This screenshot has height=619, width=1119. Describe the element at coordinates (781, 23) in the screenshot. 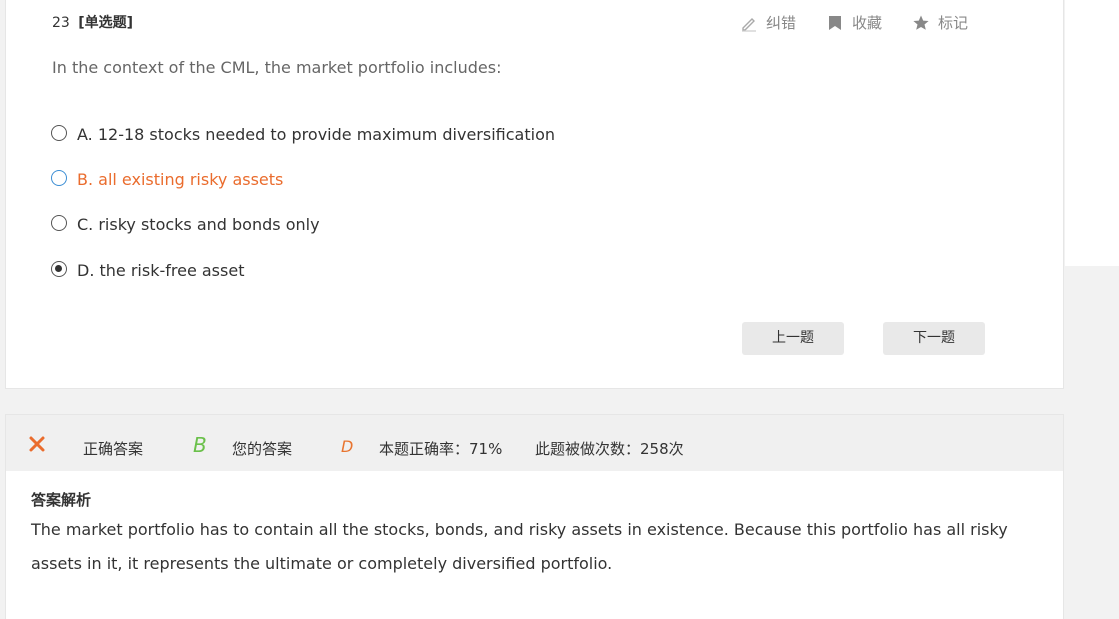

I see `correct-error-label: 纠错` at that location.